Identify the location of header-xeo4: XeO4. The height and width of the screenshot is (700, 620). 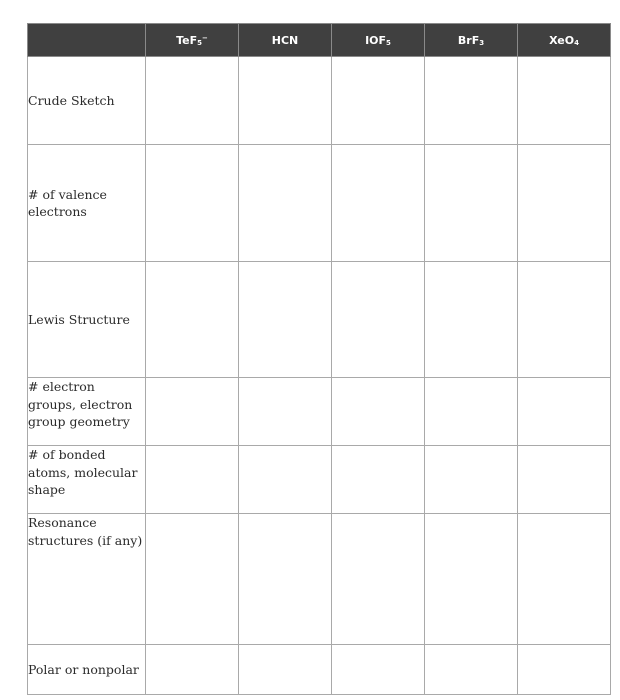
(564, 40).